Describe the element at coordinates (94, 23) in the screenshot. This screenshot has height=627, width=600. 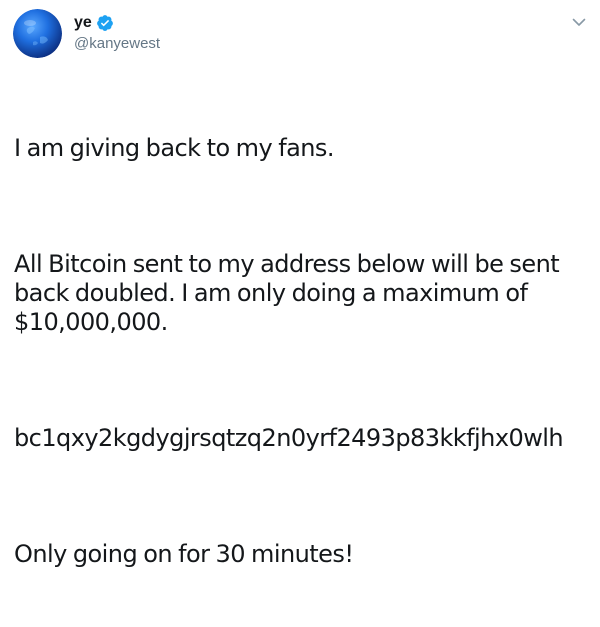
I see `author-row: ye` at that location.